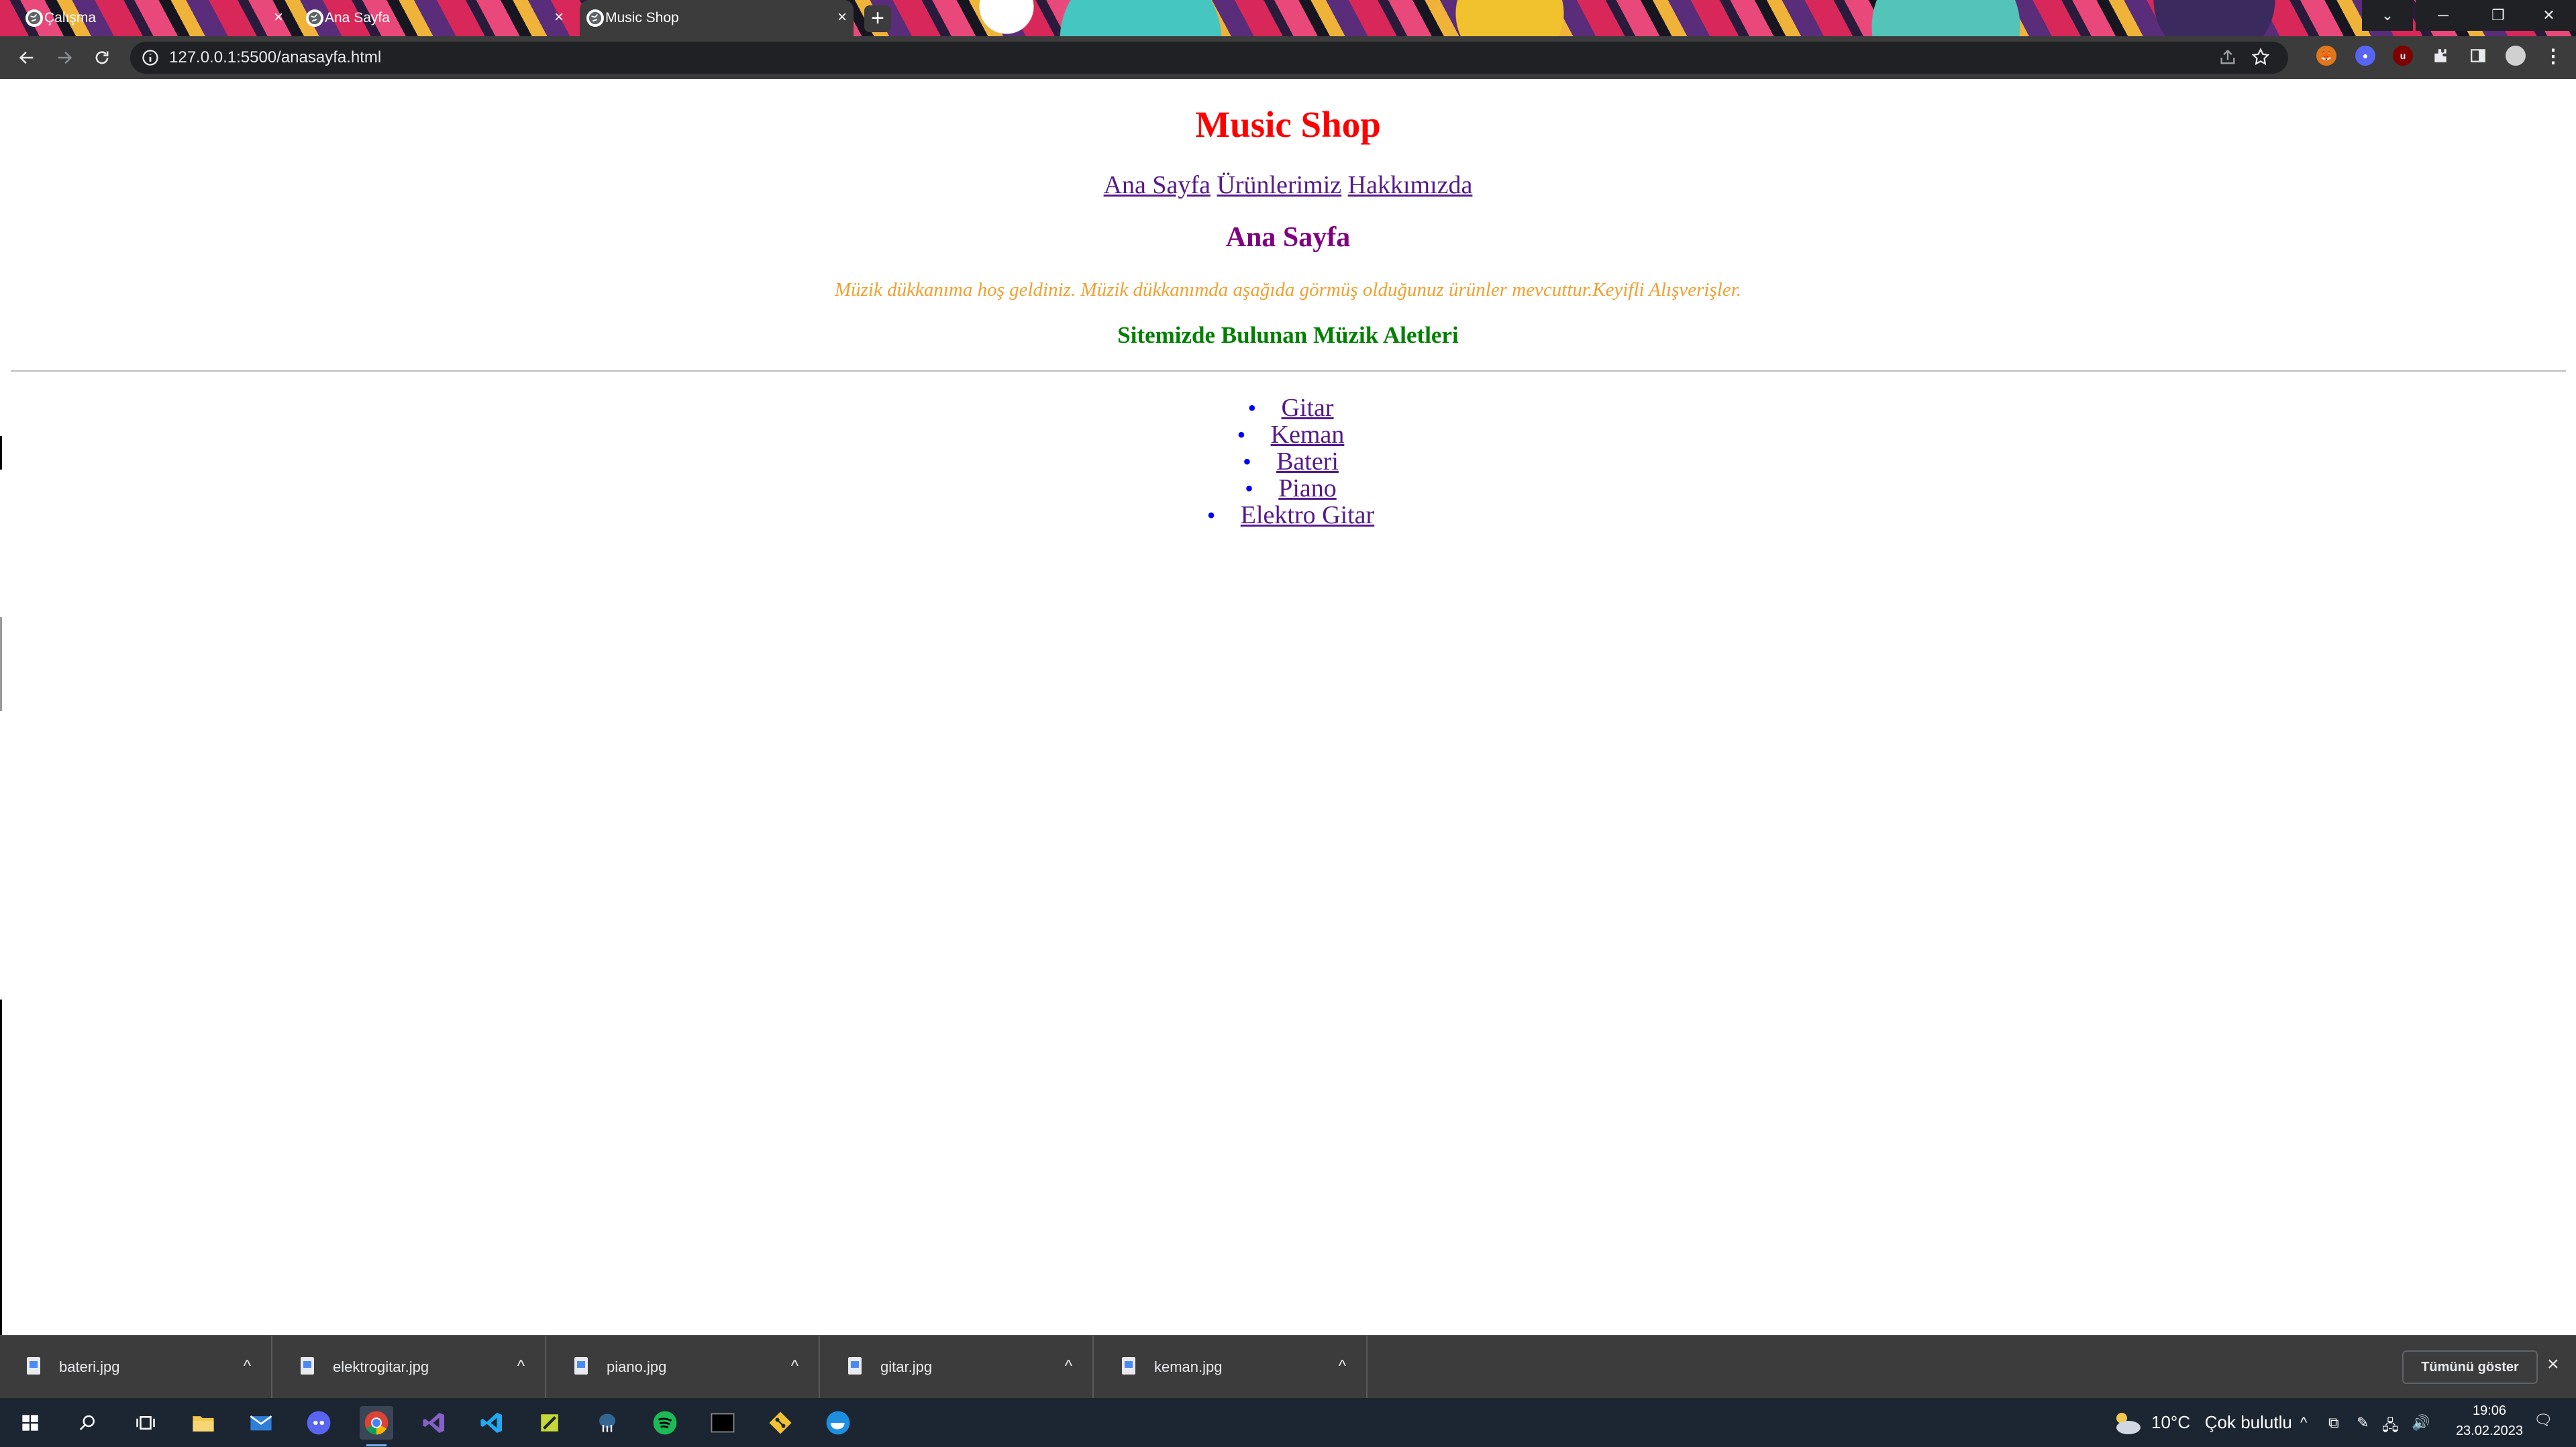  What do you see at coordinates (2326, 56) in the screenshot?
I see `metamask-extension-icon: 🦊` at bounding box center [2326, 56].